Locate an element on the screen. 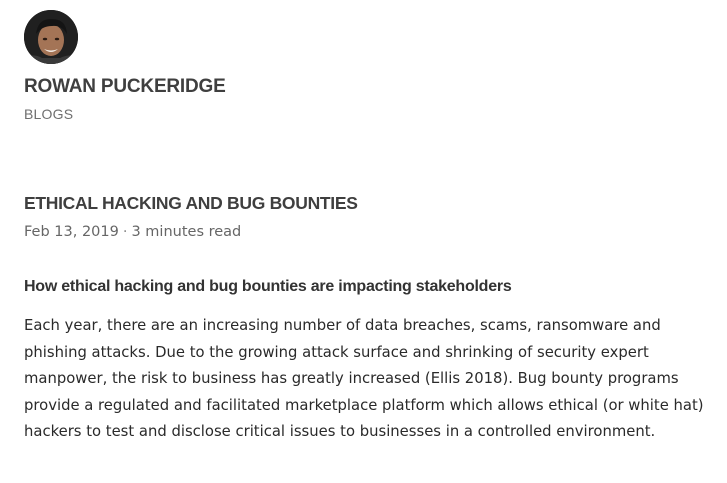 The image size is (727, 483). nav-link-blogs: BLOGS is located at coordinates (48, 114).